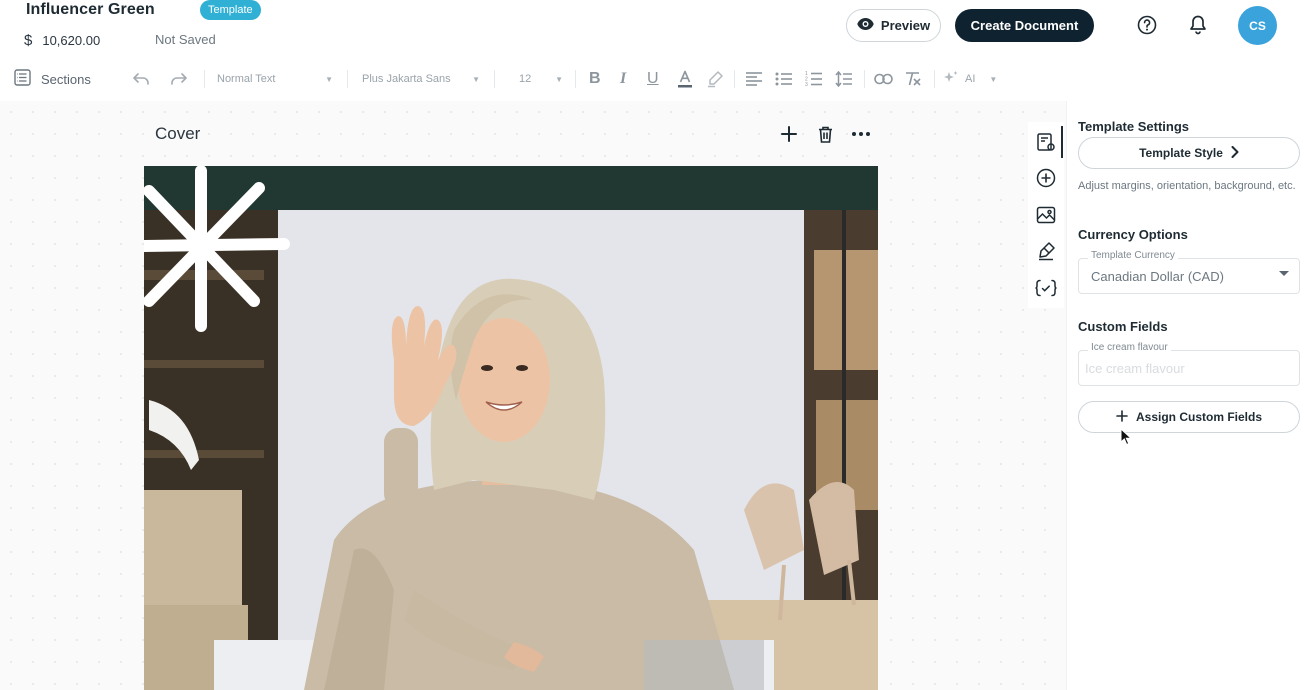 Image resolution: width=1306 pixels, height=690 pixels. I want to click on text-style-value: Normal Text, so click(246, 79).